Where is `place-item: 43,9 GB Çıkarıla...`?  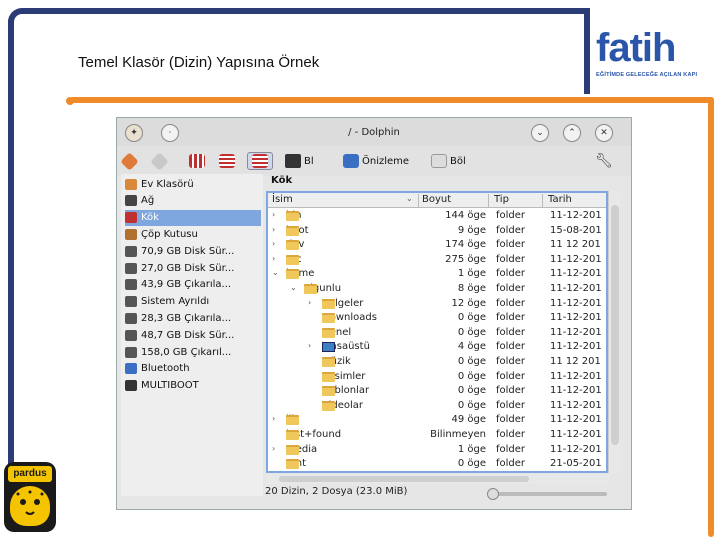 place-item: 43,9 GB Çıkarıla... is located at coordinates (193, 285).